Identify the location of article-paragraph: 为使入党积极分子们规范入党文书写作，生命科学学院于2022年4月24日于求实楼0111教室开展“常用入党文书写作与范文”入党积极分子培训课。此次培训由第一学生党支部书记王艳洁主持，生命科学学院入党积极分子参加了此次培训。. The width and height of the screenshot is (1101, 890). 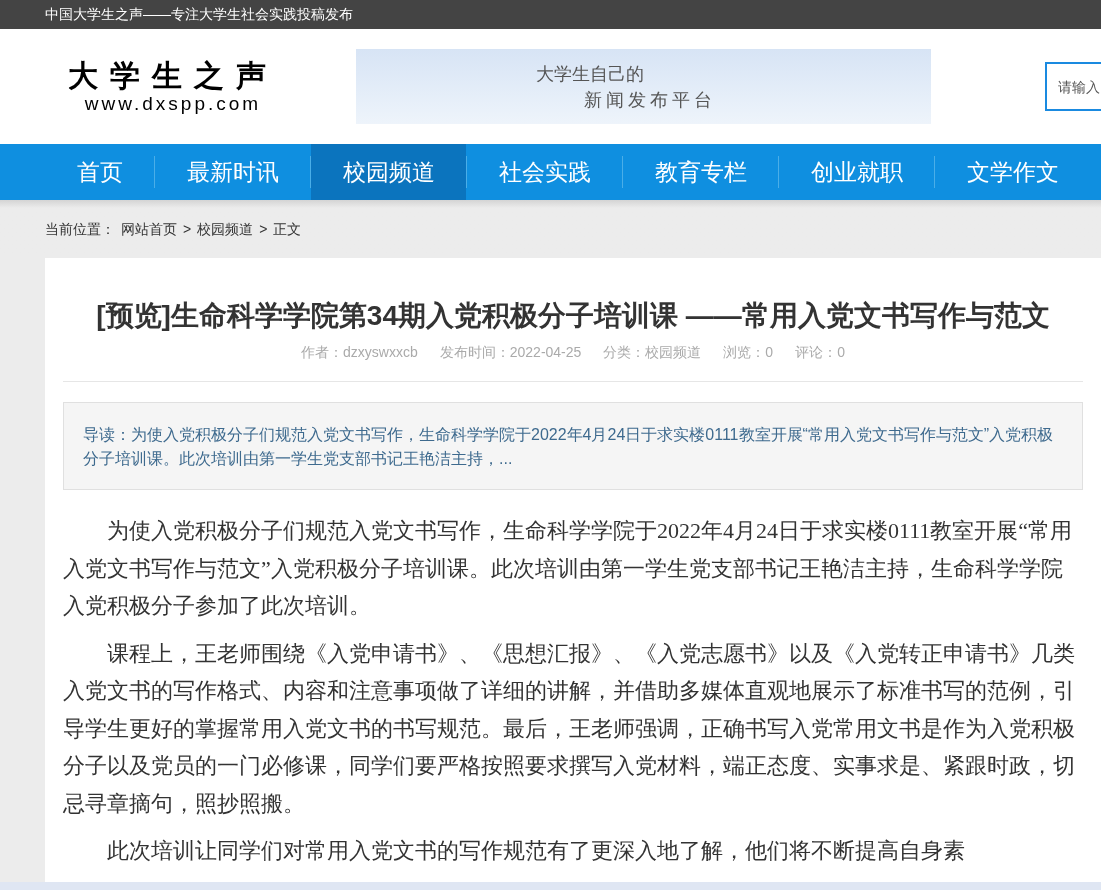
(568, 568).